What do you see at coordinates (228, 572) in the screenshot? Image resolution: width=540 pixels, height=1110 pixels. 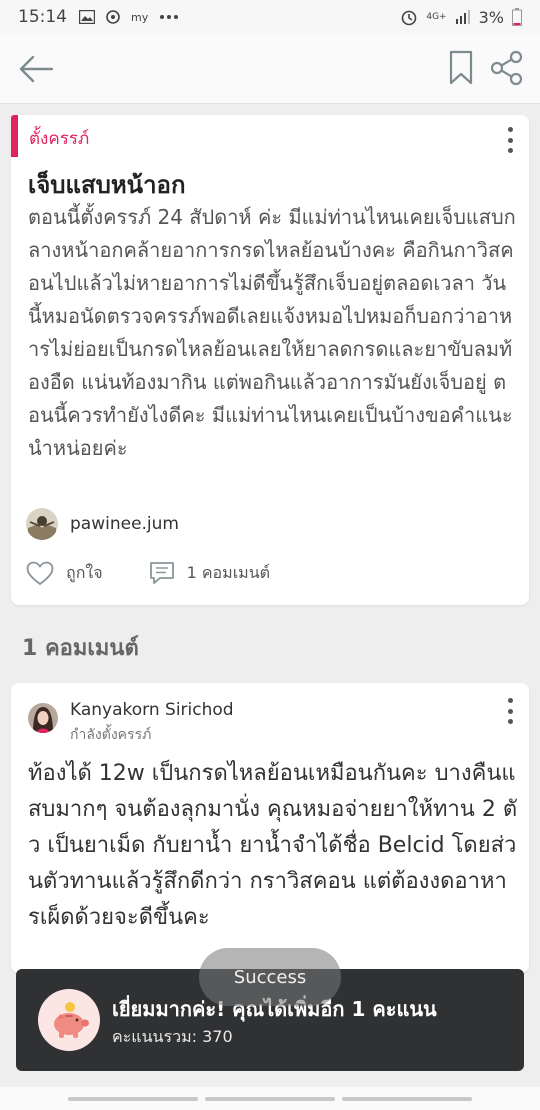 I see `comment-count-label: 1 คอมเมนต์` at bounding box center [228, 572].